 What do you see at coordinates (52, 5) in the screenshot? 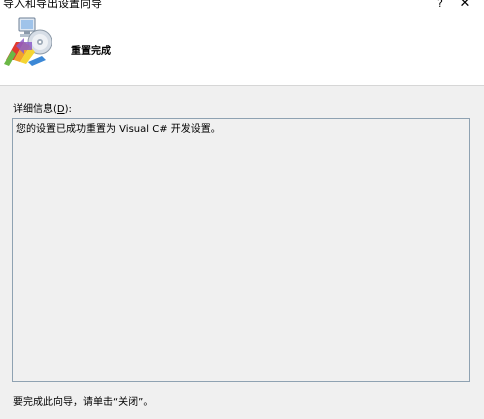
I see `window-title: 导入和导出设置向导` at bounding box center [52, 5].